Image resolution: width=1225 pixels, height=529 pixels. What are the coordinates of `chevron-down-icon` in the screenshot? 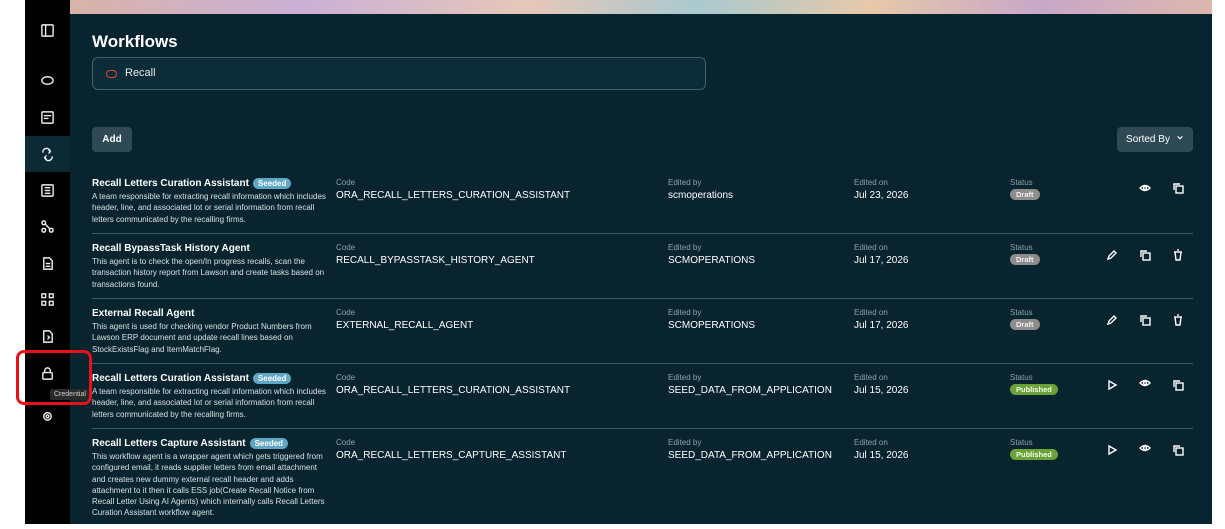 It's located at (1180, 139).